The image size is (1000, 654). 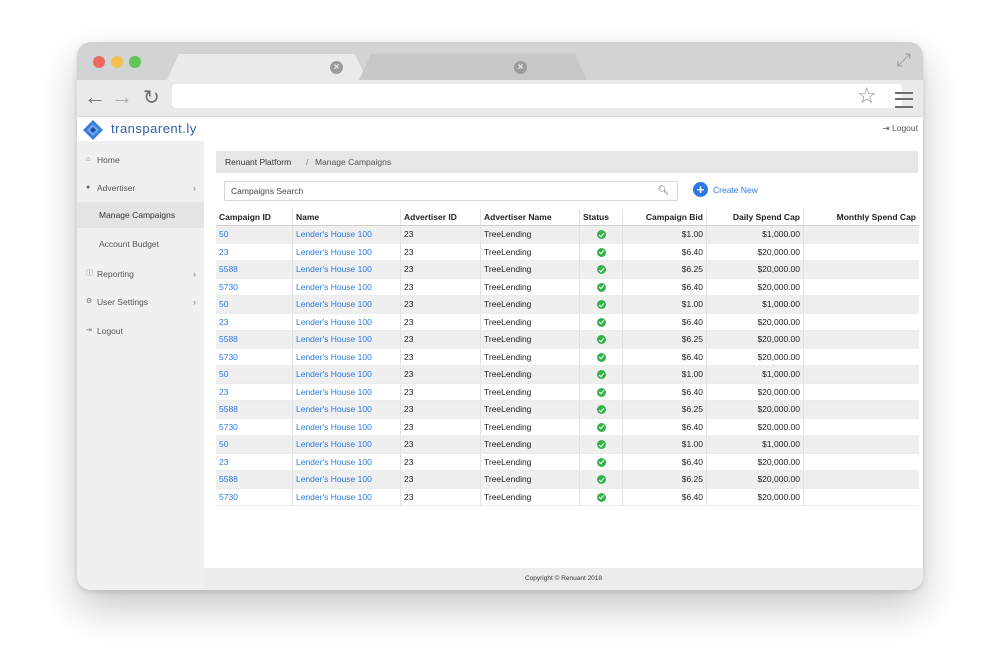 I want to click on minimize-window-button, so click(x=117, y=62).